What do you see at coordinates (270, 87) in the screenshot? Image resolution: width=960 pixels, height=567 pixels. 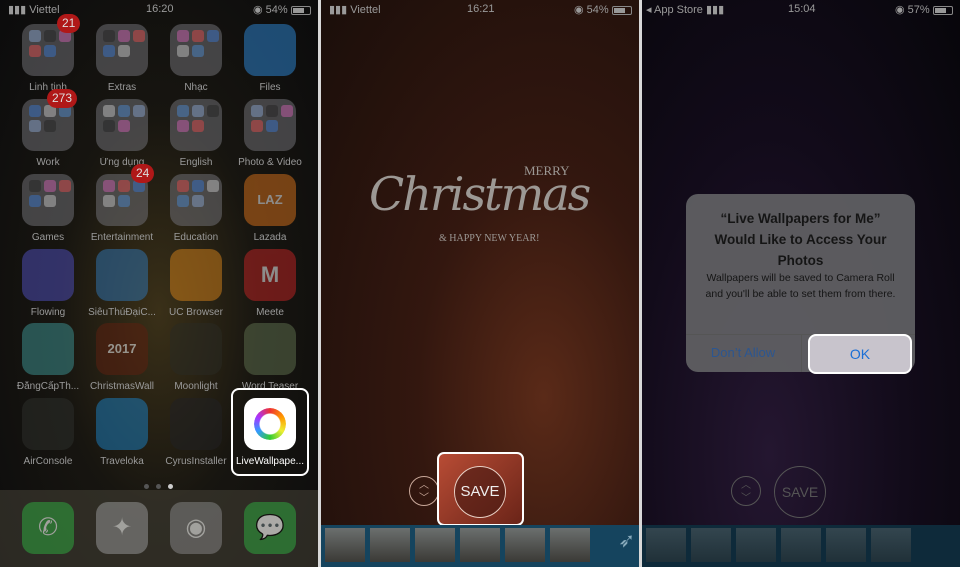 I see `app-label: Files` at bounding box center [270, 87].